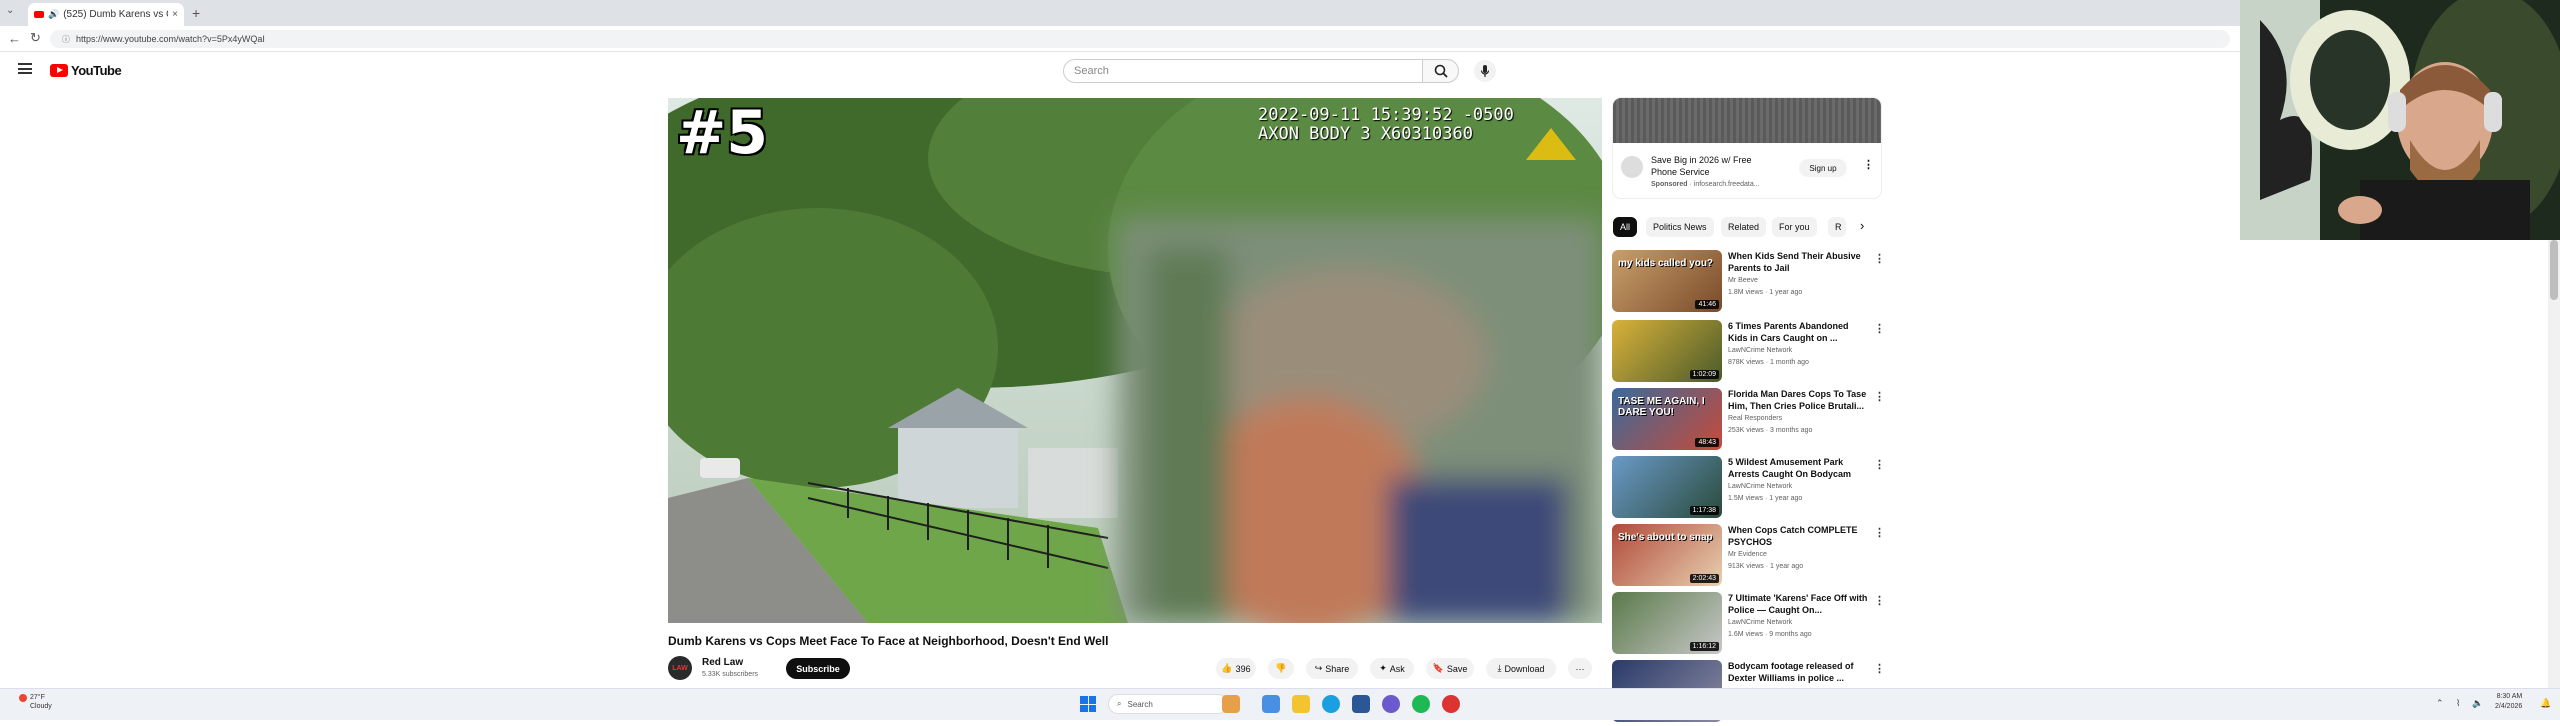 The width and height of the screenshot is (2560, 726). What do you see at coordinates (1765, 498) in the screenshot?
I see `recommendation-meta: 1.5M views · 1 year ago` at bounding box center [1765, 498].